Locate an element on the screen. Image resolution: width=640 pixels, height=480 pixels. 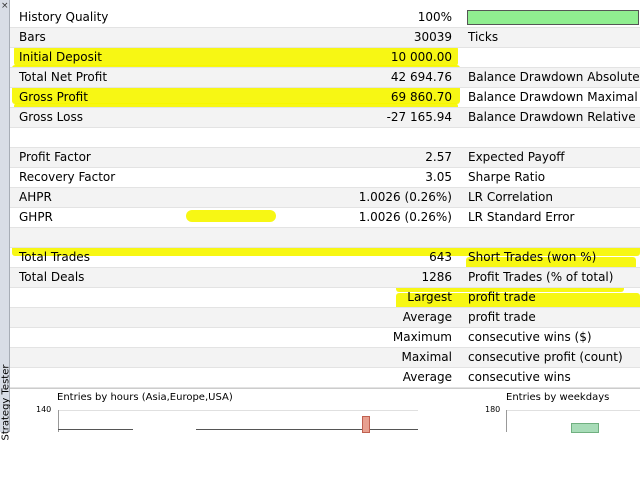
weekdays-chart-gridline is located at coordinates (573, 410).